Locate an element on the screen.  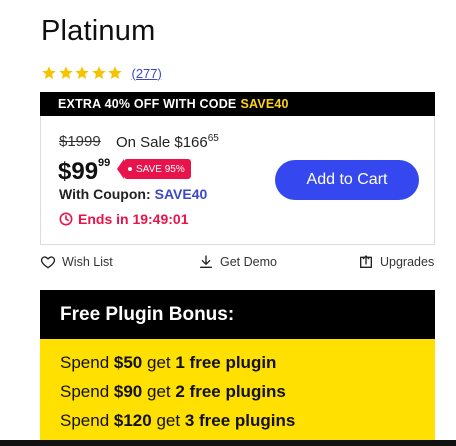
get-demo-label: Get Demo is located at coordinates (248, 262).